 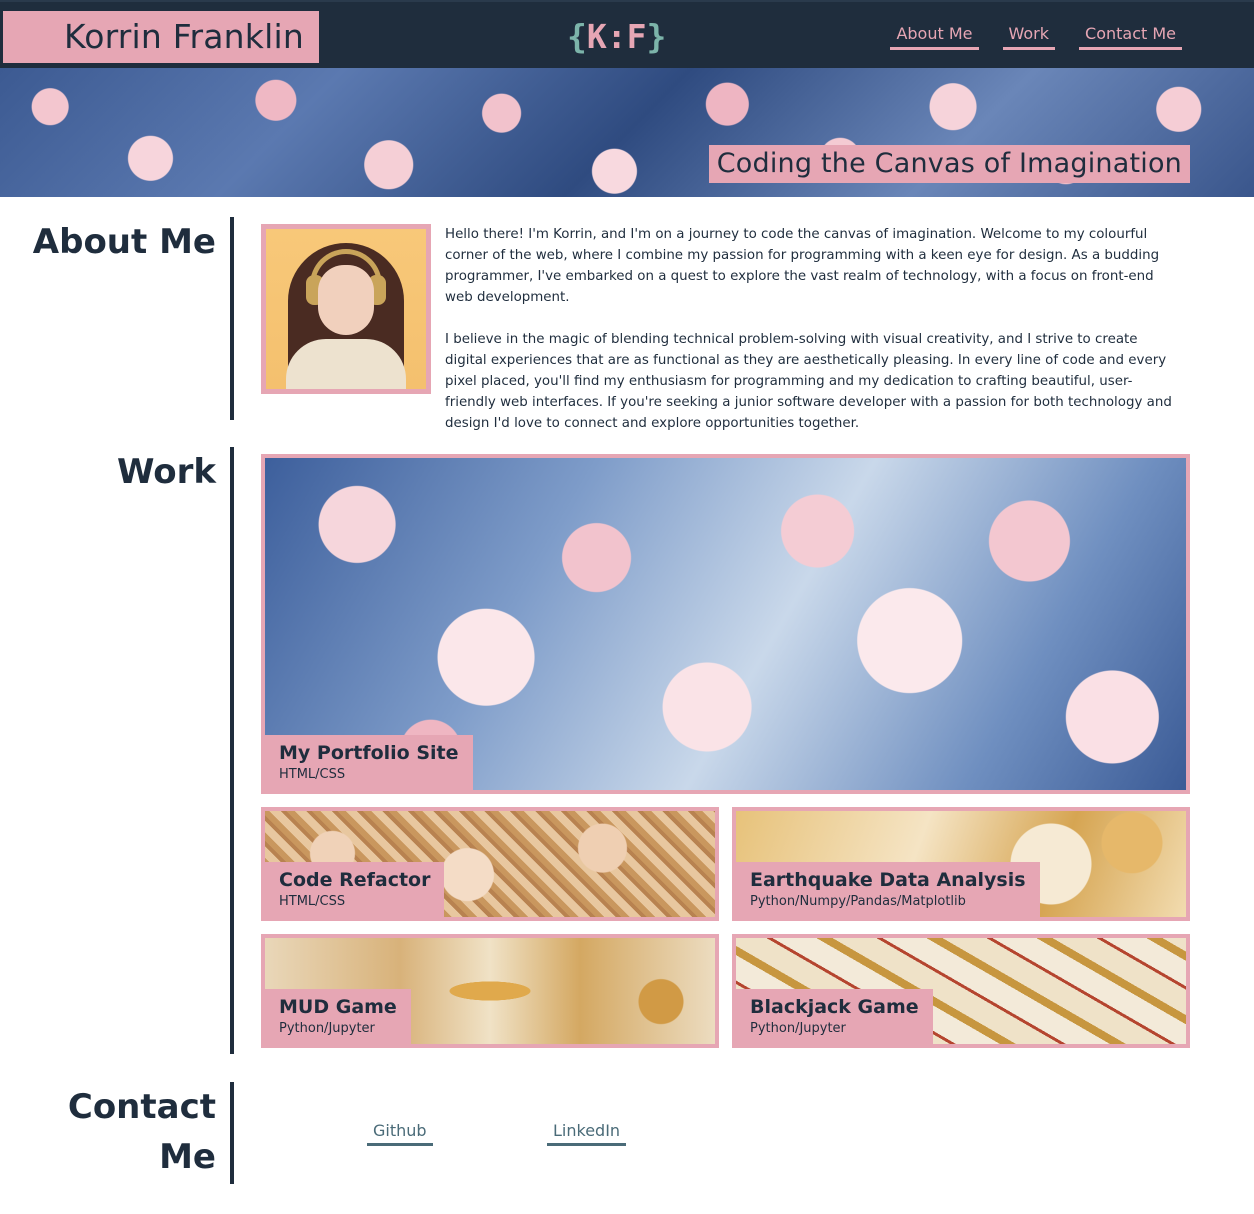 I want to click on project-title: Code Refactor, so click(x=355, y=880).